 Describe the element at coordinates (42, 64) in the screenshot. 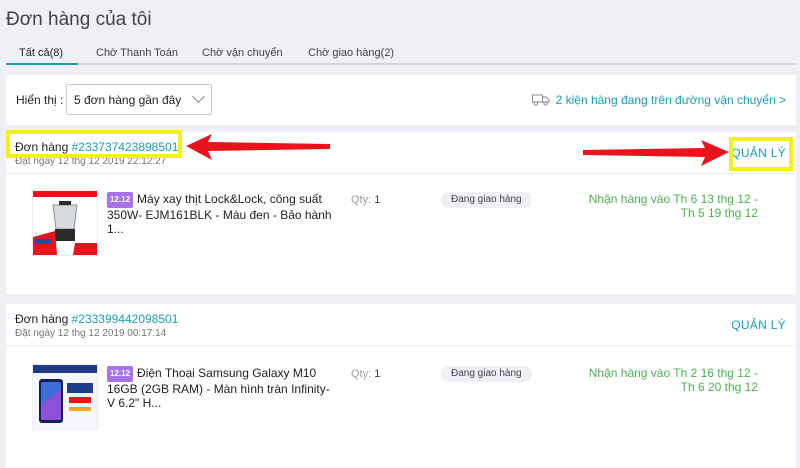

I see `active-tab-indicator` at that location.